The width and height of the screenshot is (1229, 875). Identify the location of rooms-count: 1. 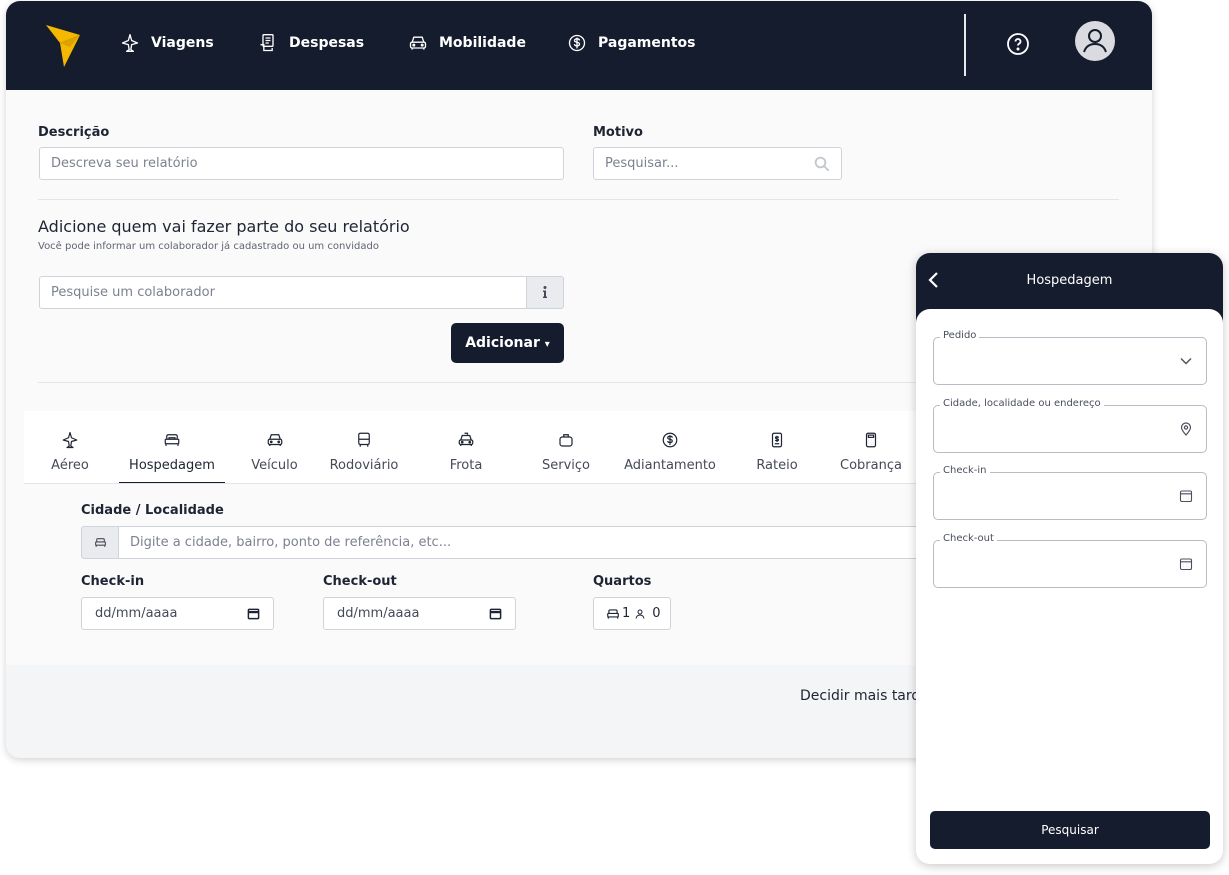
(626, 613).